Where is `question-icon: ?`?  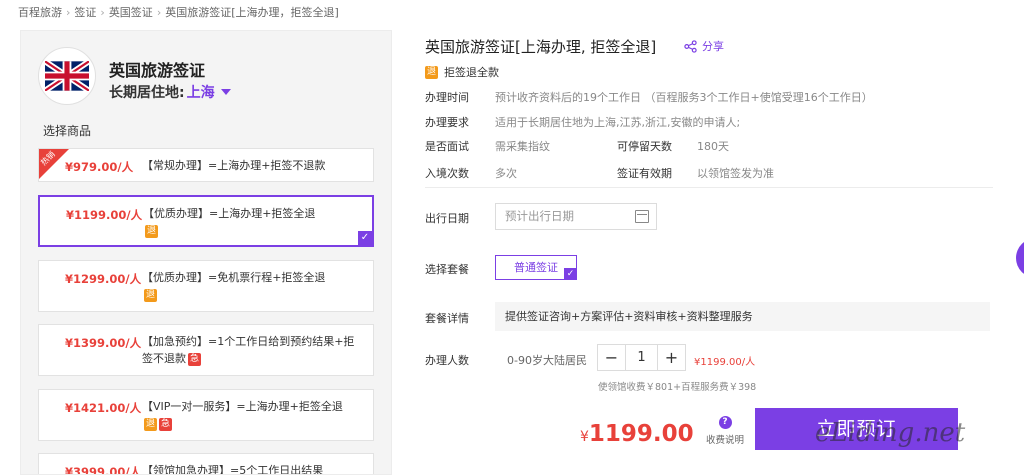
question-icon: ? is located at coordinates (725, 422).